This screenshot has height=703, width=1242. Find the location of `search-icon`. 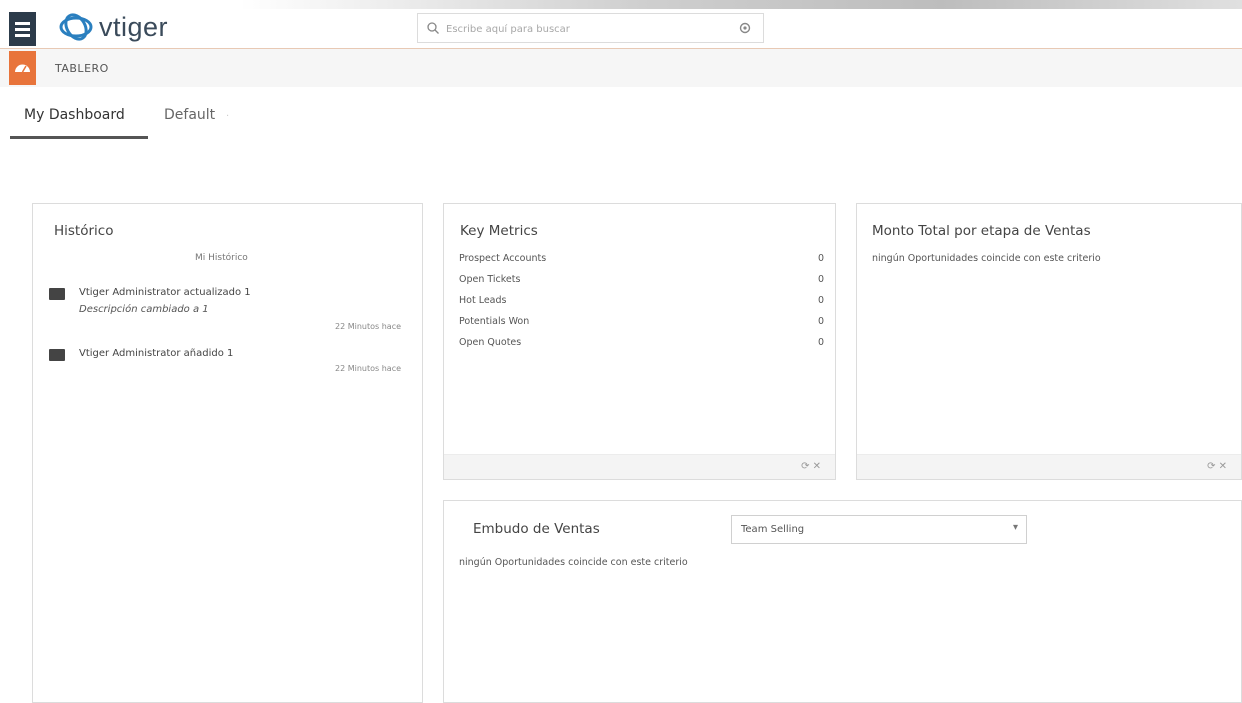

search-icon is located at coordinates (433, 28).